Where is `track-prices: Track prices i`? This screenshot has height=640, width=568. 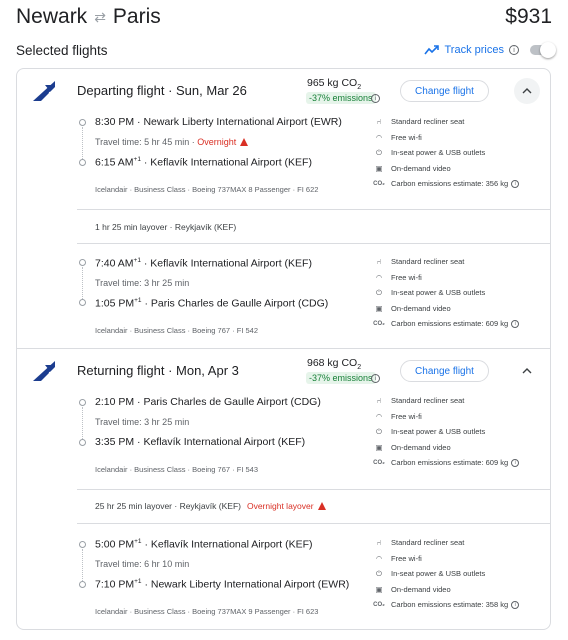
track-prices: Track prices i is located at coordinates (489, 50).